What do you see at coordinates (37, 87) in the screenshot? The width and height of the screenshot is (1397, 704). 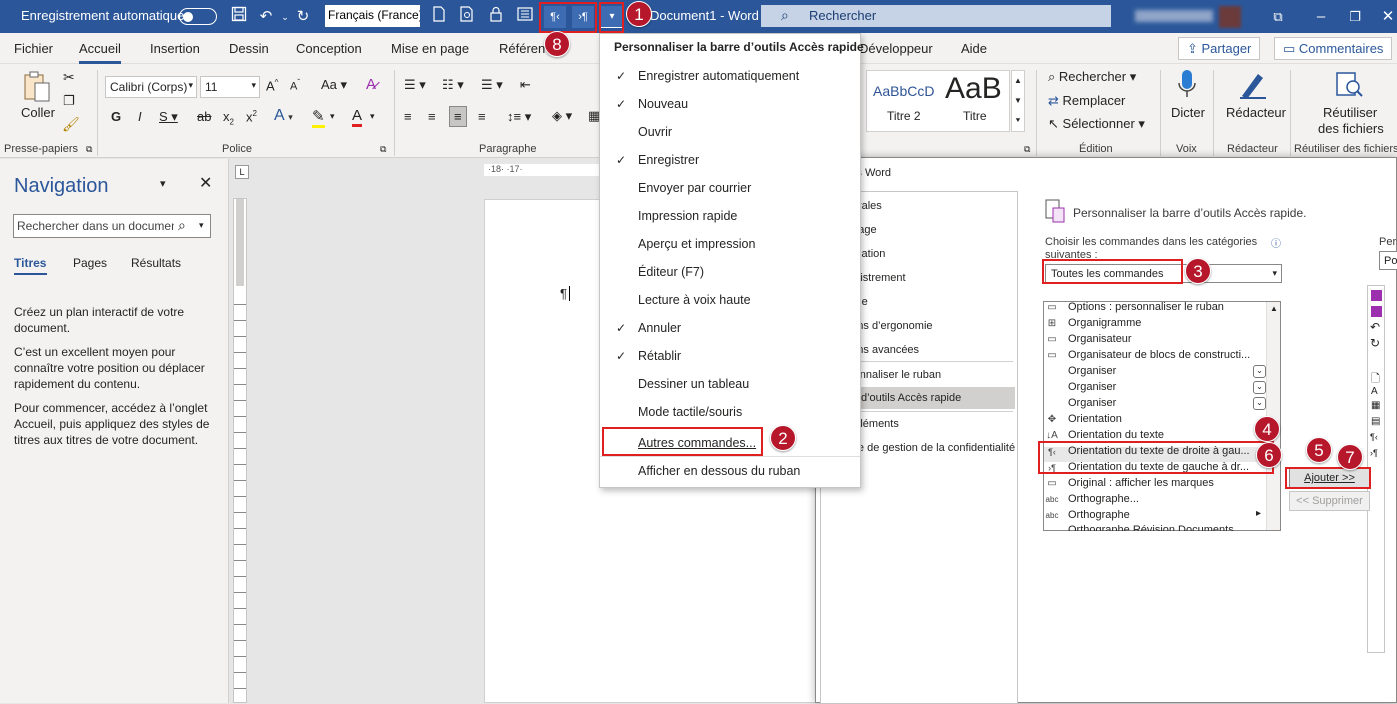 I see `paste-icon` at bounding box center [37, 87].